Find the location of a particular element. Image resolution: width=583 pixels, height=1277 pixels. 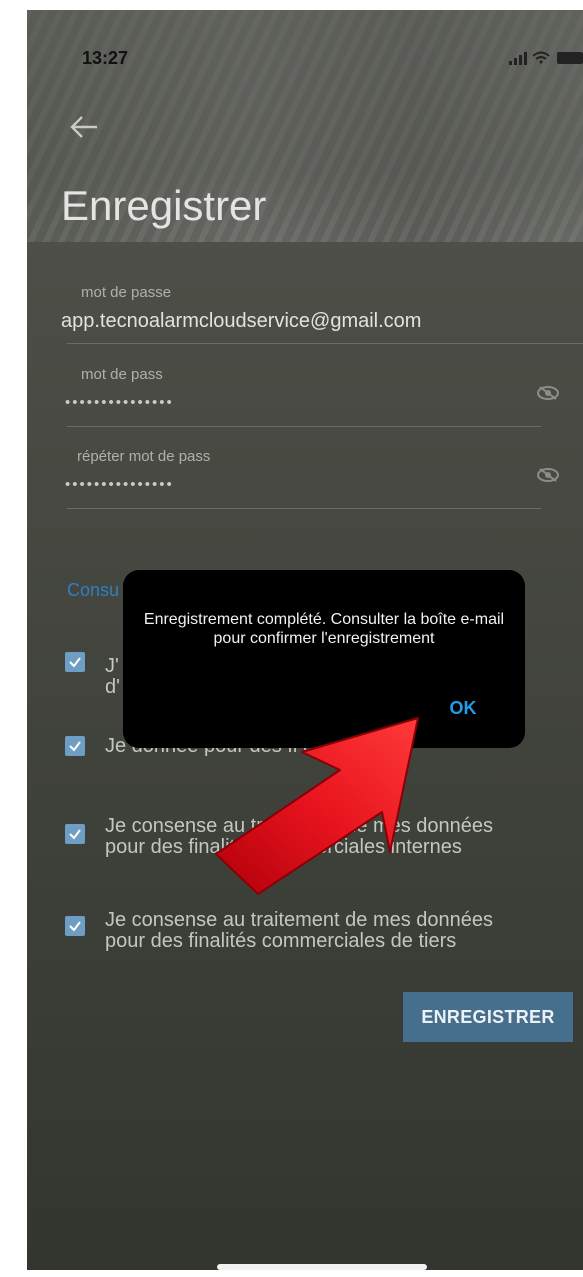

repeat-password-field-underline is located at coordinates (304, 508).